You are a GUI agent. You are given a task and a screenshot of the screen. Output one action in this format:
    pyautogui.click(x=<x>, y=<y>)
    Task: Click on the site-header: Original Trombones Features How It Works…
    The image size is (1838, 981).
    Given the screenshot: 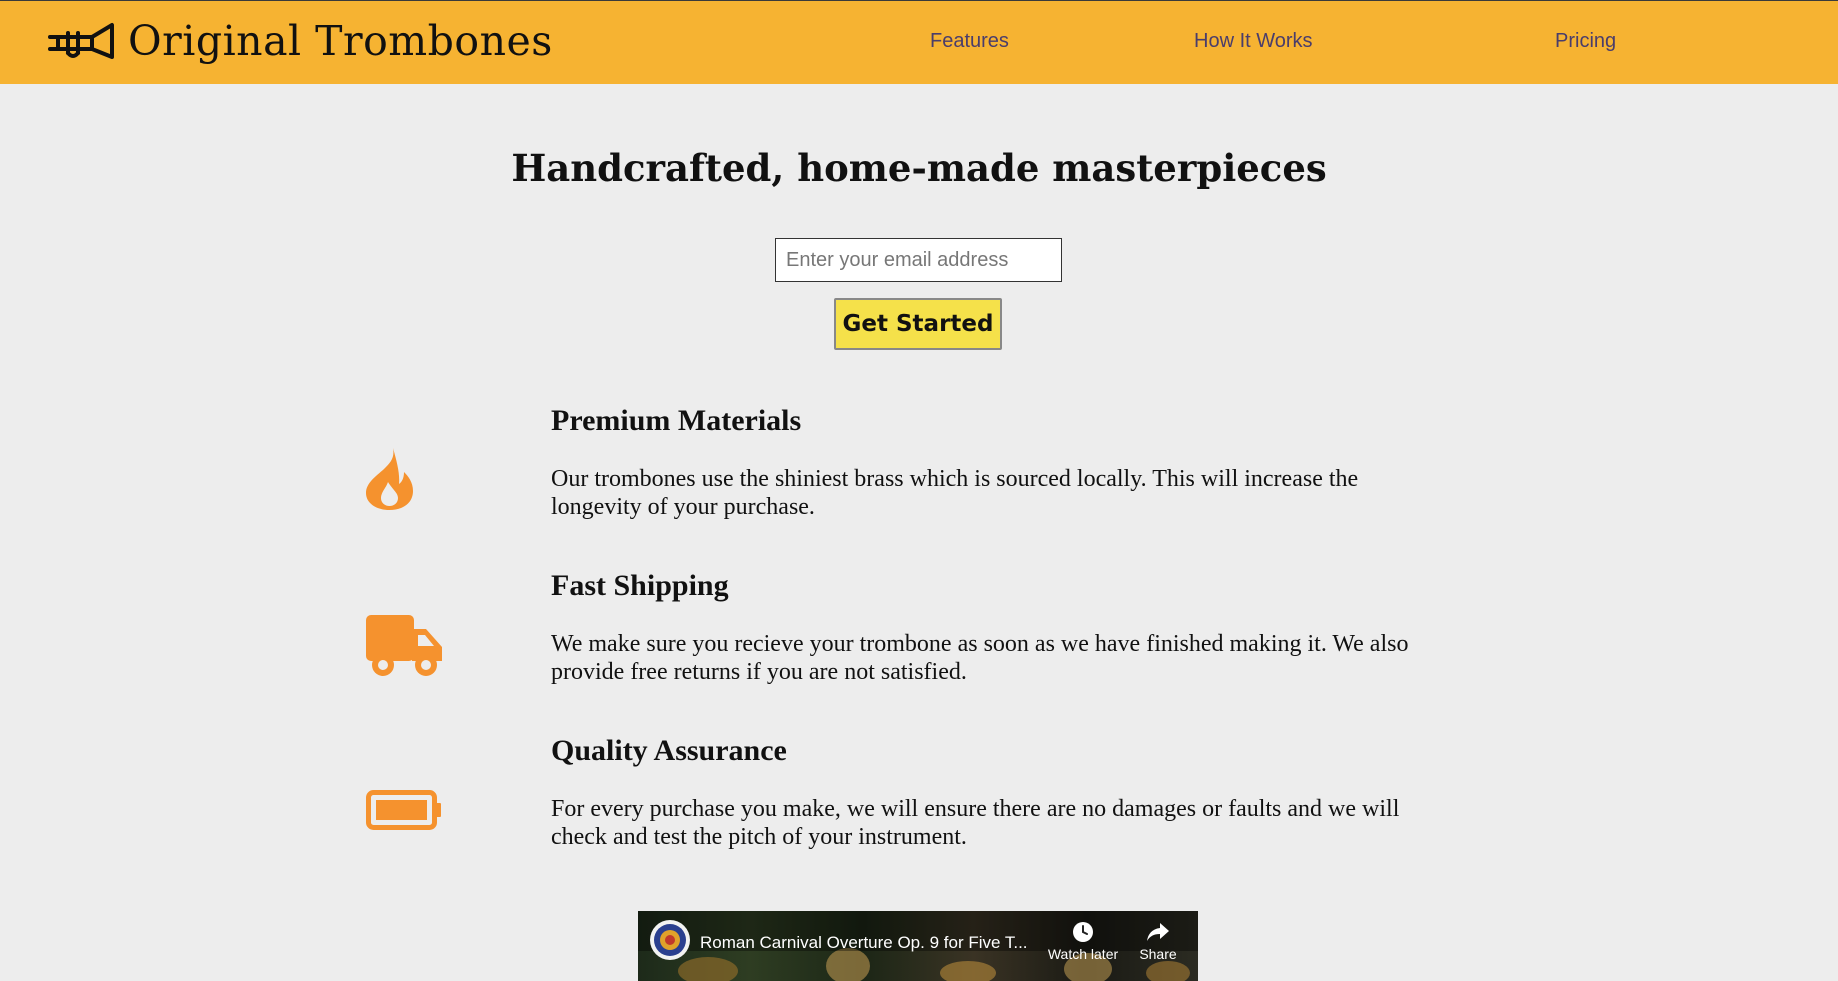 What is the action you would take?
    pyautogui.click(x=919, y=42)
    